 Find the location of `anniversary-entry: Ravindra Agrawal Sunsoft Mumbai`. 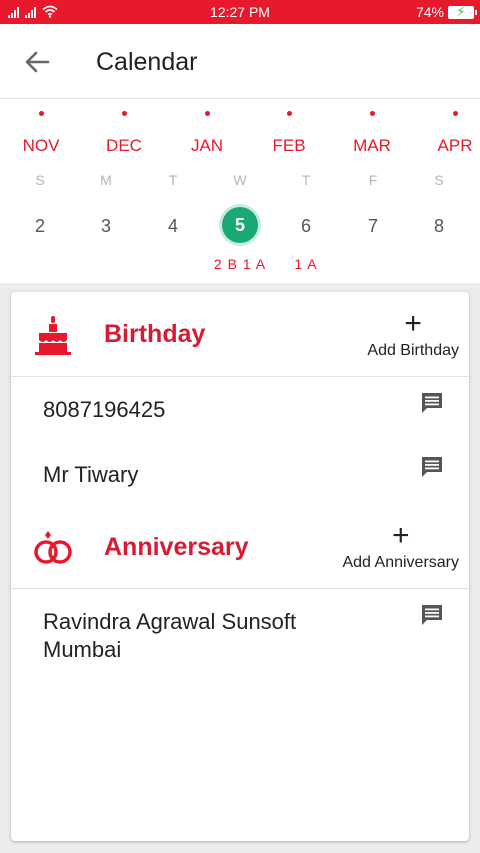

anniversary-entry: Ravindra Agrawal Sunsoft Mumbai is located at coordinates (169, 636).